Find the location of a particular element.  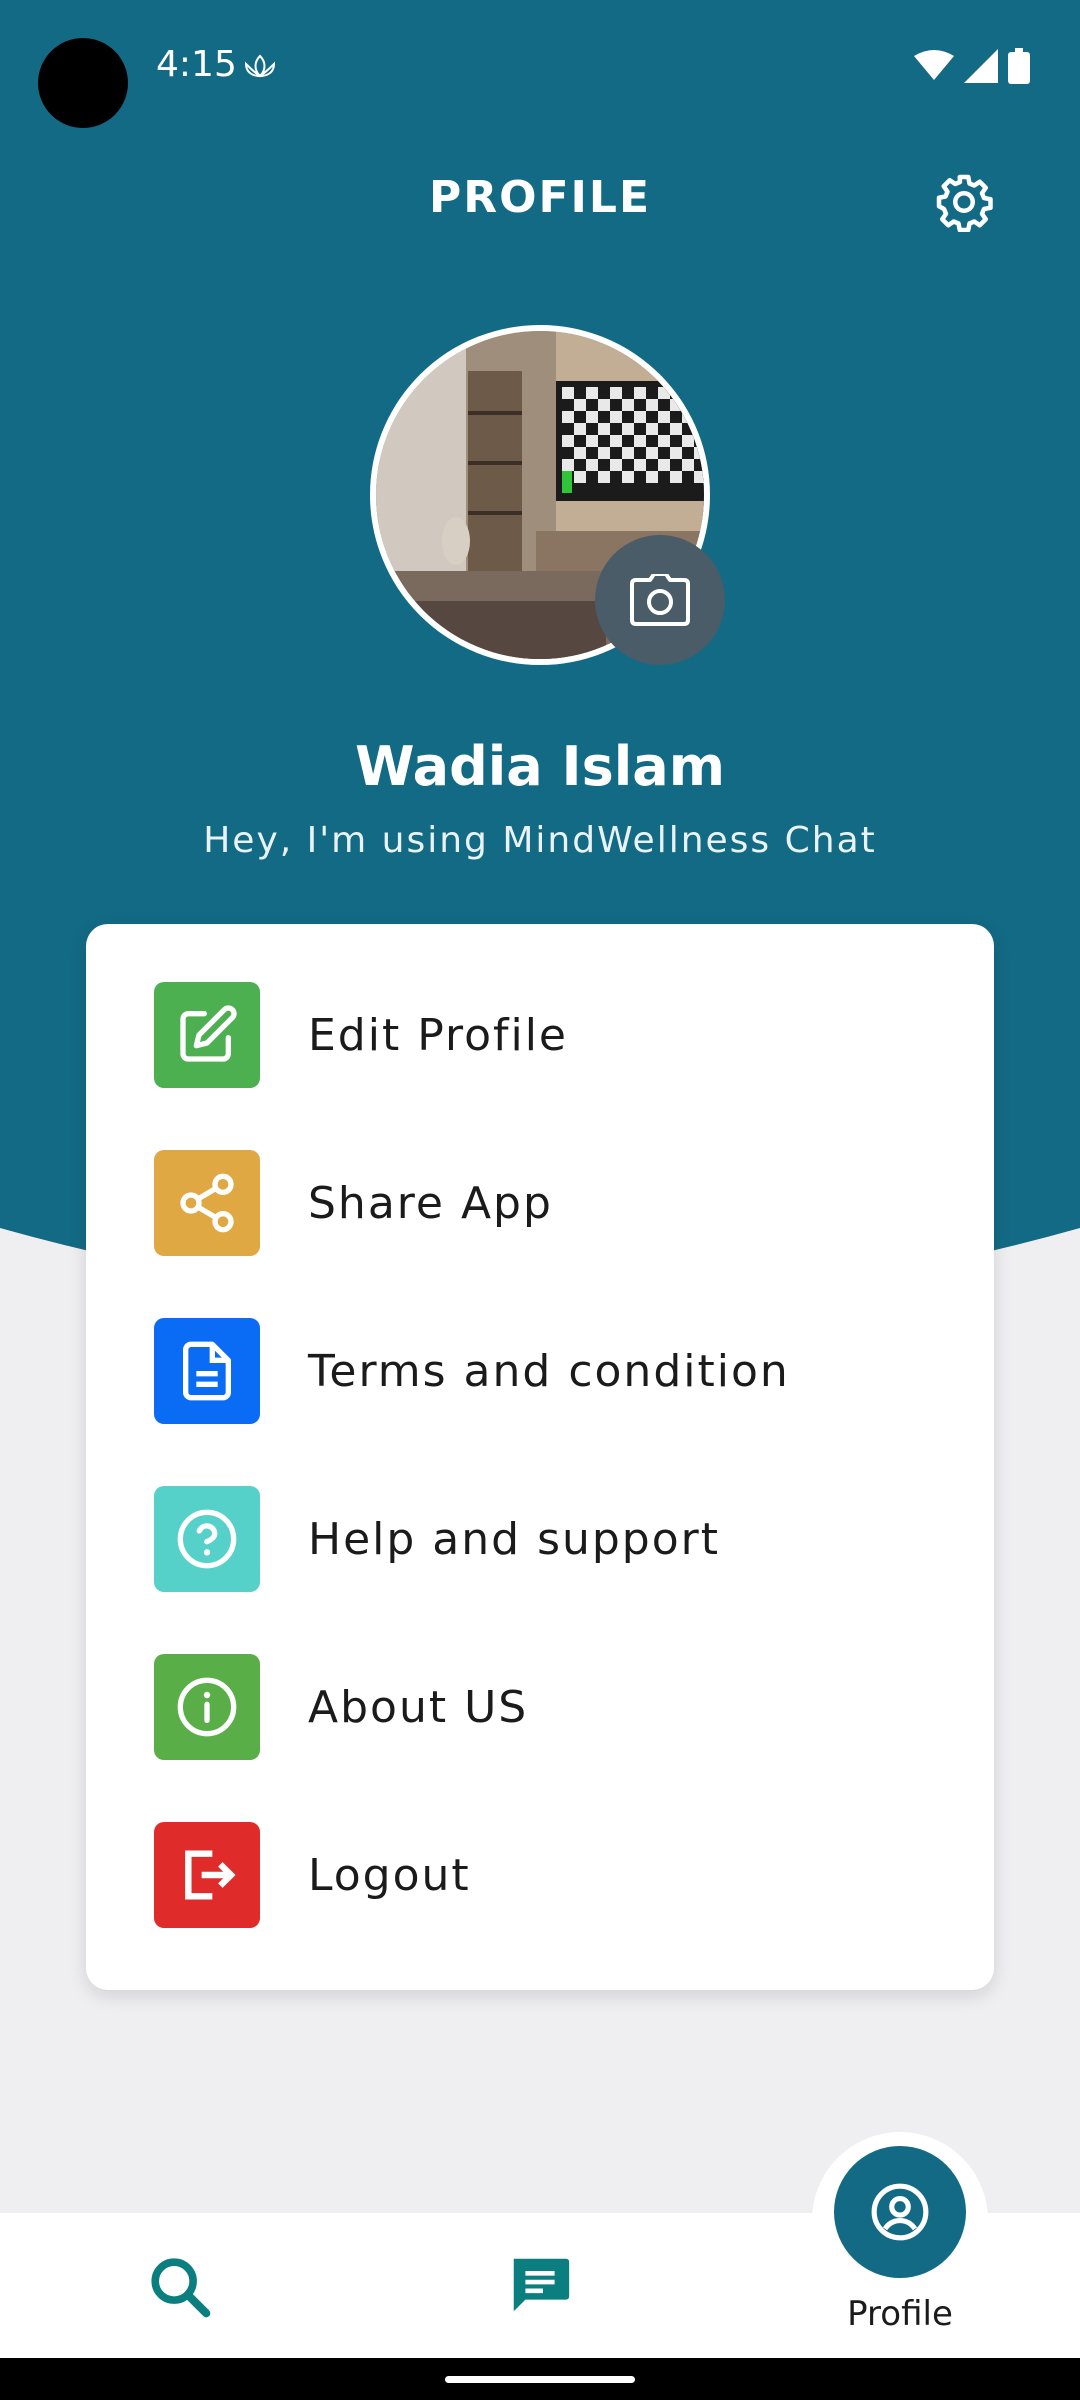

battery-icon is located at coordinates (1019, 66).